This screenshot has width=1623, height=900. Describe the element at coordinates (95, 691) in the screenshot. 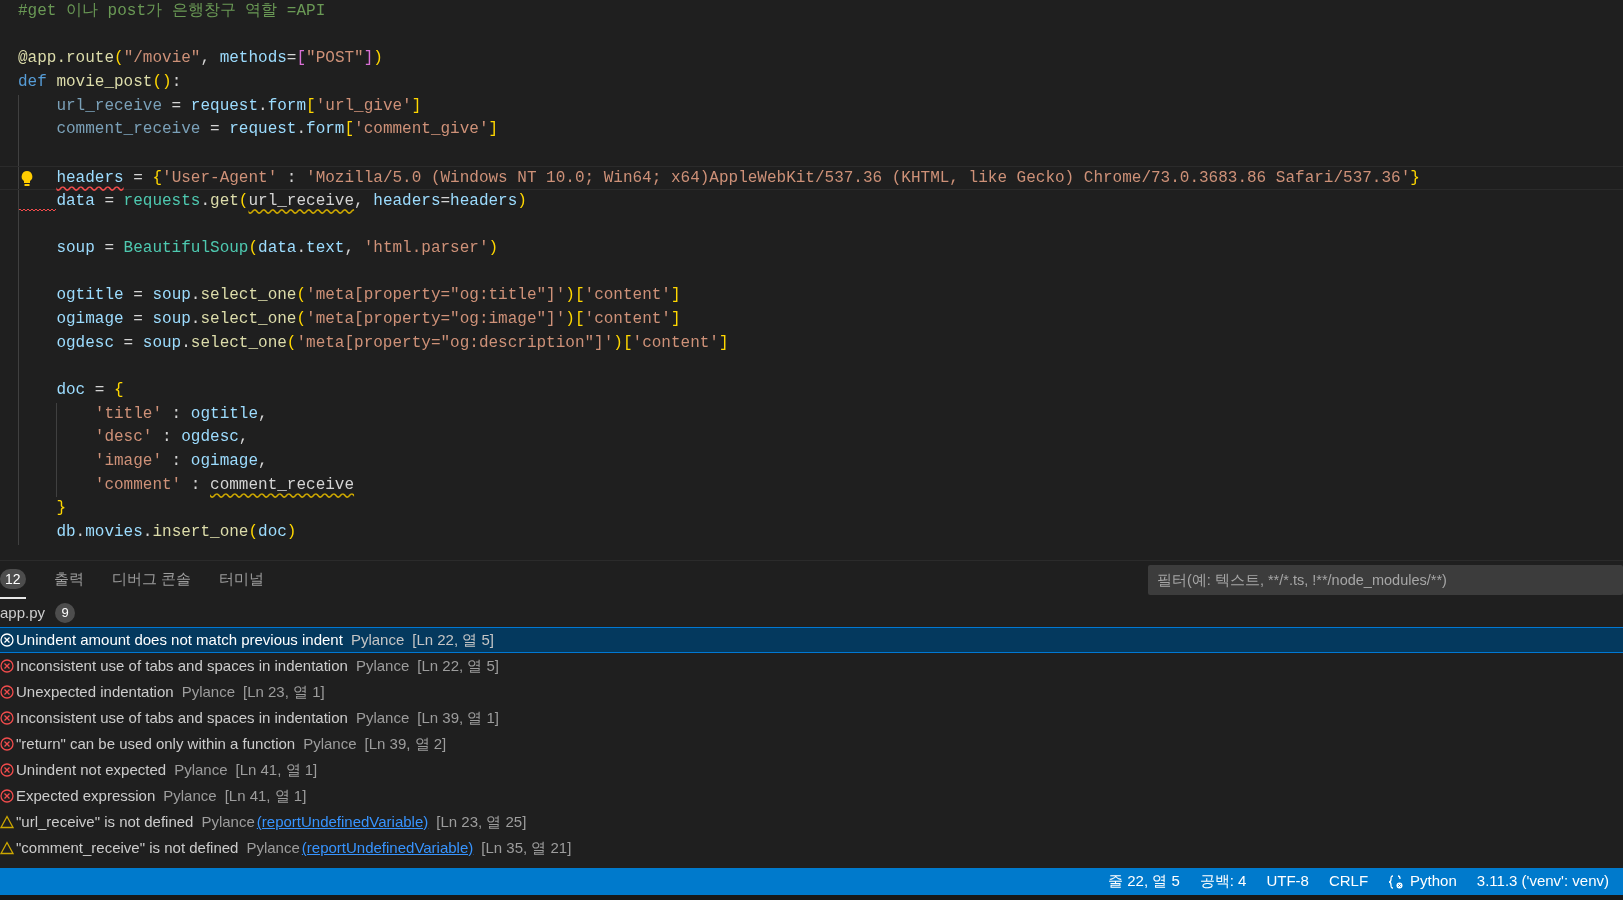

I see `problem-message: Unexpected indentation` at that location.